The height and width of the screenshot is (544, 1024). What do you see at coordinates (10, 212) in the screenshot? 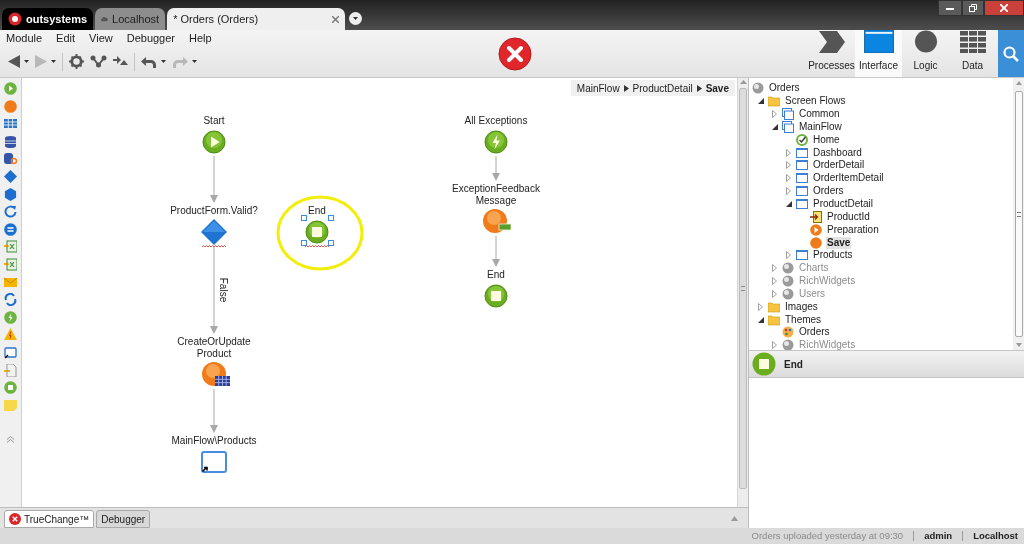
I see `loop-arrow-icon` at bounding box center [10, 212].